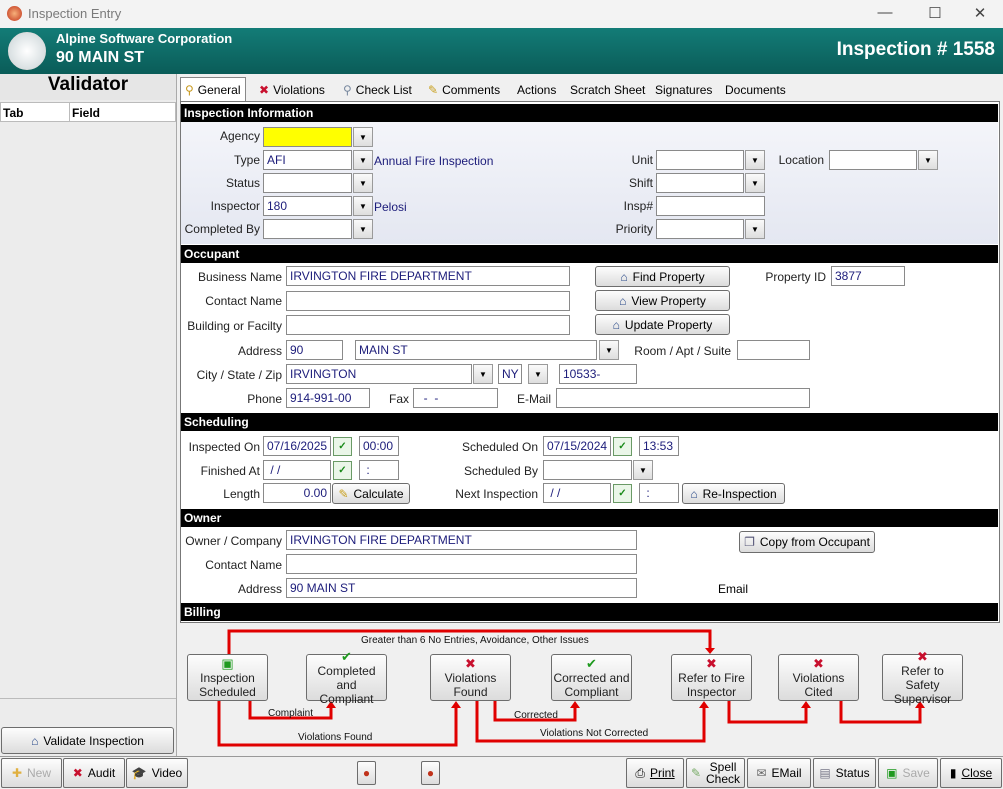 The height and width of the screenshot is (789, 1003). I want to click on workflow-completed-compliant: ✔ Completed and Compliant, so click(346, 677).